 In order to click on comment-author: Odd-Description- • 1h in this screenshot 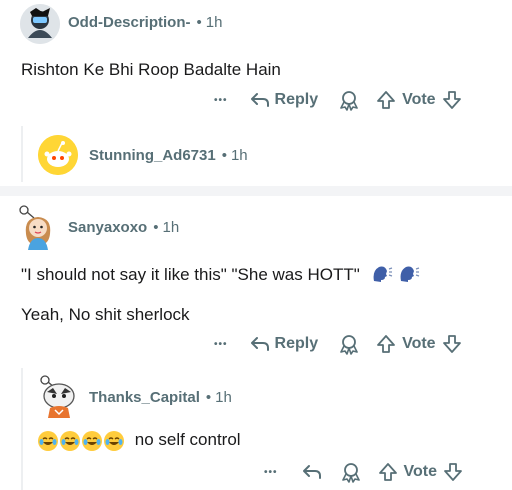, I will do `click(145, 22)`.